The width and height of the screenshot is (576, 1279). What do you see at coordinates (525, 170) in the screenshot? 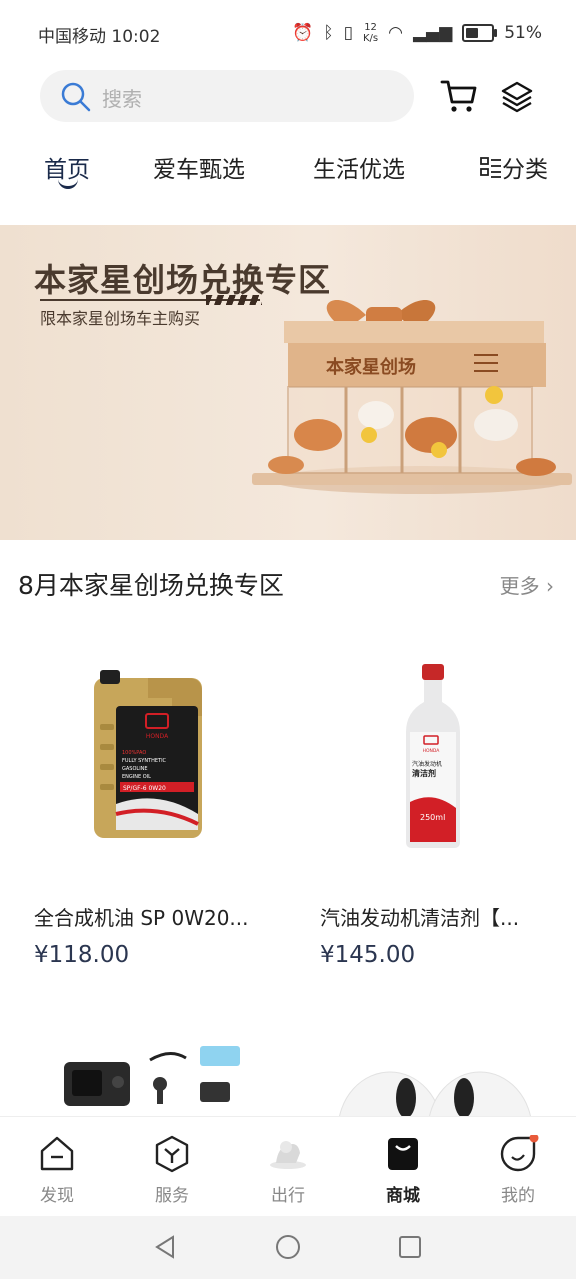
I see `tab-category-label: 分类` at bounding box center [525, 170].